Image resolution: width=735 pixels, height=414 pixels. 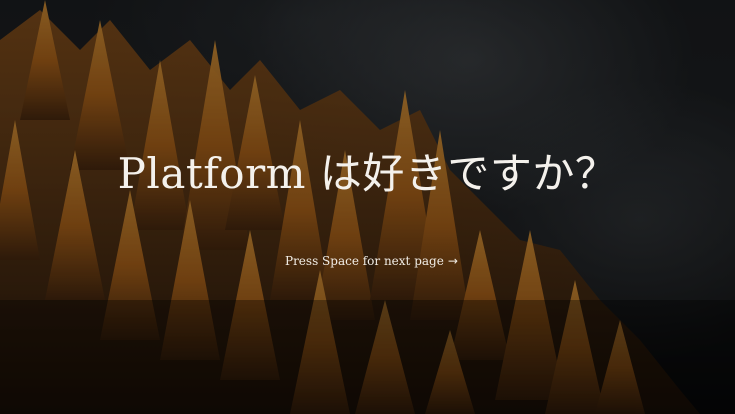 I want to click on next-page-hint: Press Space for next page →, so click(x=371, y=261).